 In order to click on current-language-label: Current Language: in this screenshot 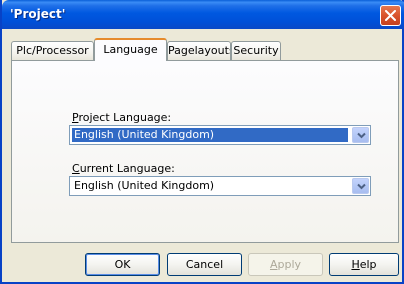, I will do `click(123, 168)`.